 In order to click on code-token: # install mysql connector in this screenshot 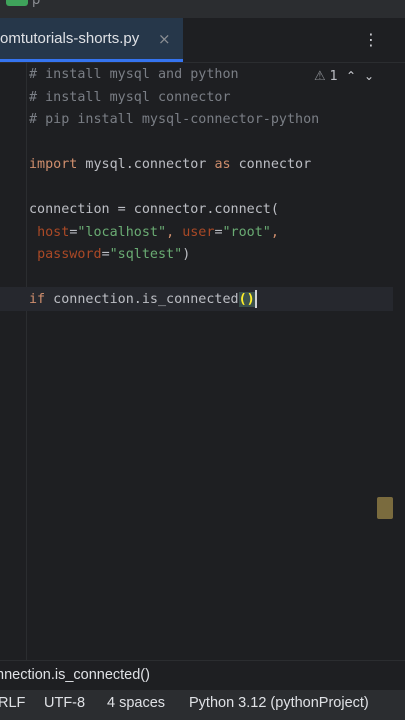, I will do `click(130, 97)`.